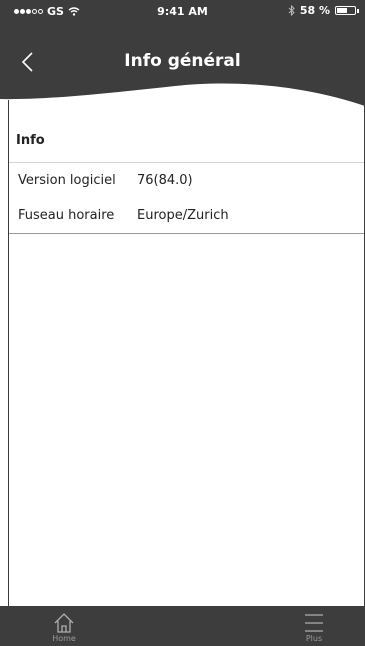 The height and width of the screenshot is (646, 365). Describe the element at coordinates (358, 10) in the screenshot. I see `battery-tip` at that location.